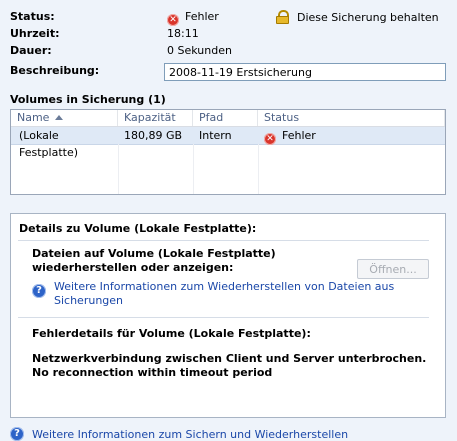  I want to click on status-text: Fehler, so click(202, 16).